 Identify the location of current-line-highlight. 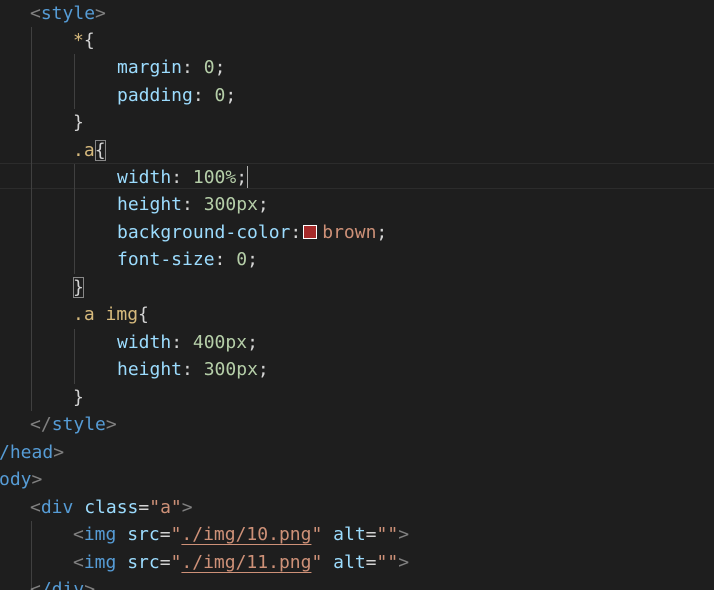
(357, 176).